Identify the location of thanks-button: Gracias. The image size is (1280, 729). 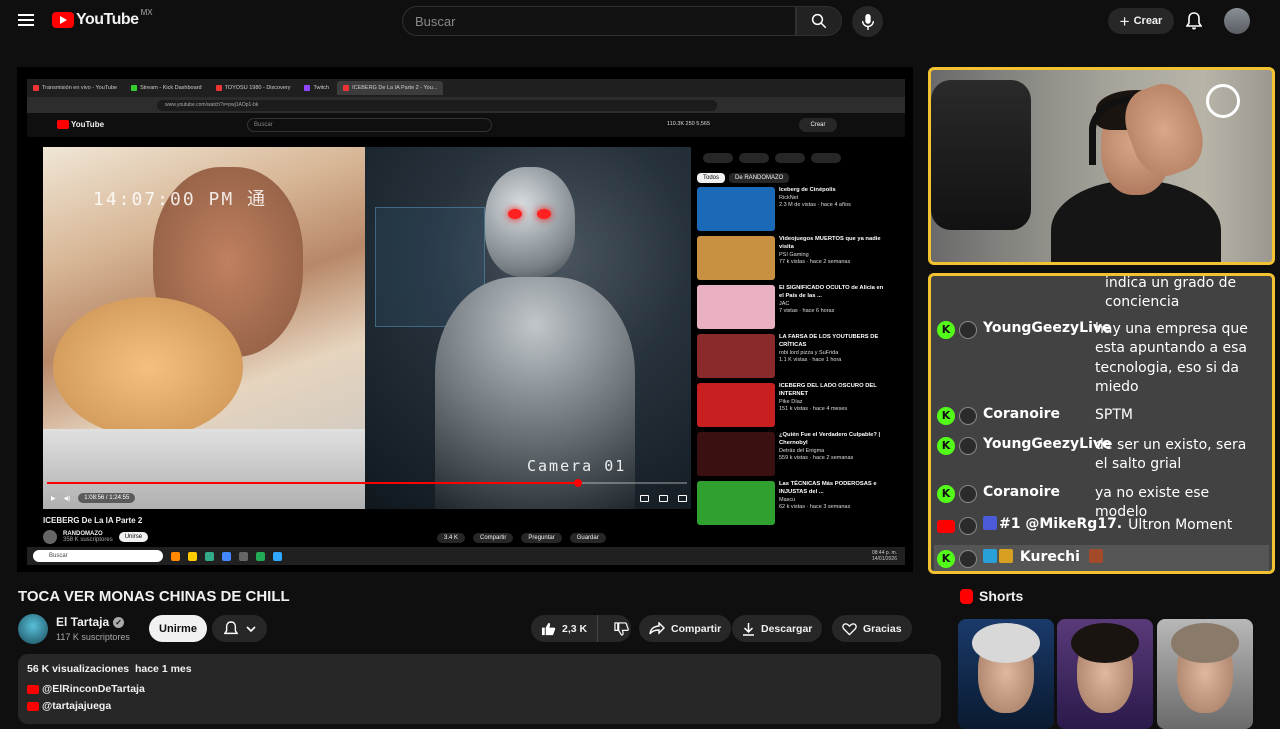
(872, 628).